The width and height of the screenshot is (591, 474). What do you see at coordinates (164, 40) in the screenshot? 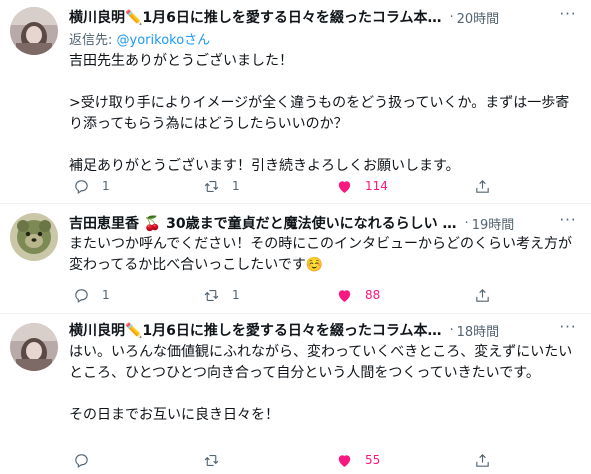
I see `reply-to-handle: @yorikokoさん` at bounding box center [164, 40].